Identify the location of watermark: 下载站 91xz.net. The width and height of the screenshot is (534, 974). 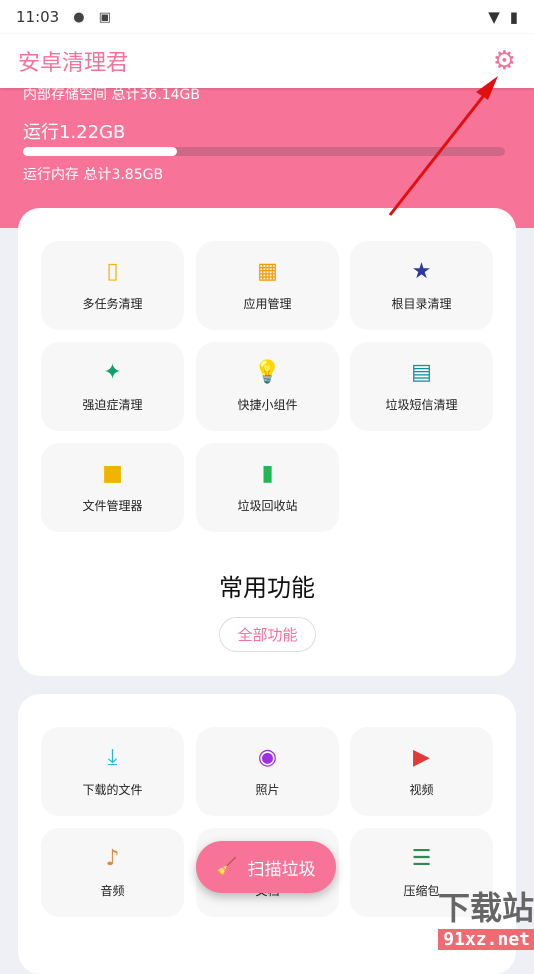
(485, 916).